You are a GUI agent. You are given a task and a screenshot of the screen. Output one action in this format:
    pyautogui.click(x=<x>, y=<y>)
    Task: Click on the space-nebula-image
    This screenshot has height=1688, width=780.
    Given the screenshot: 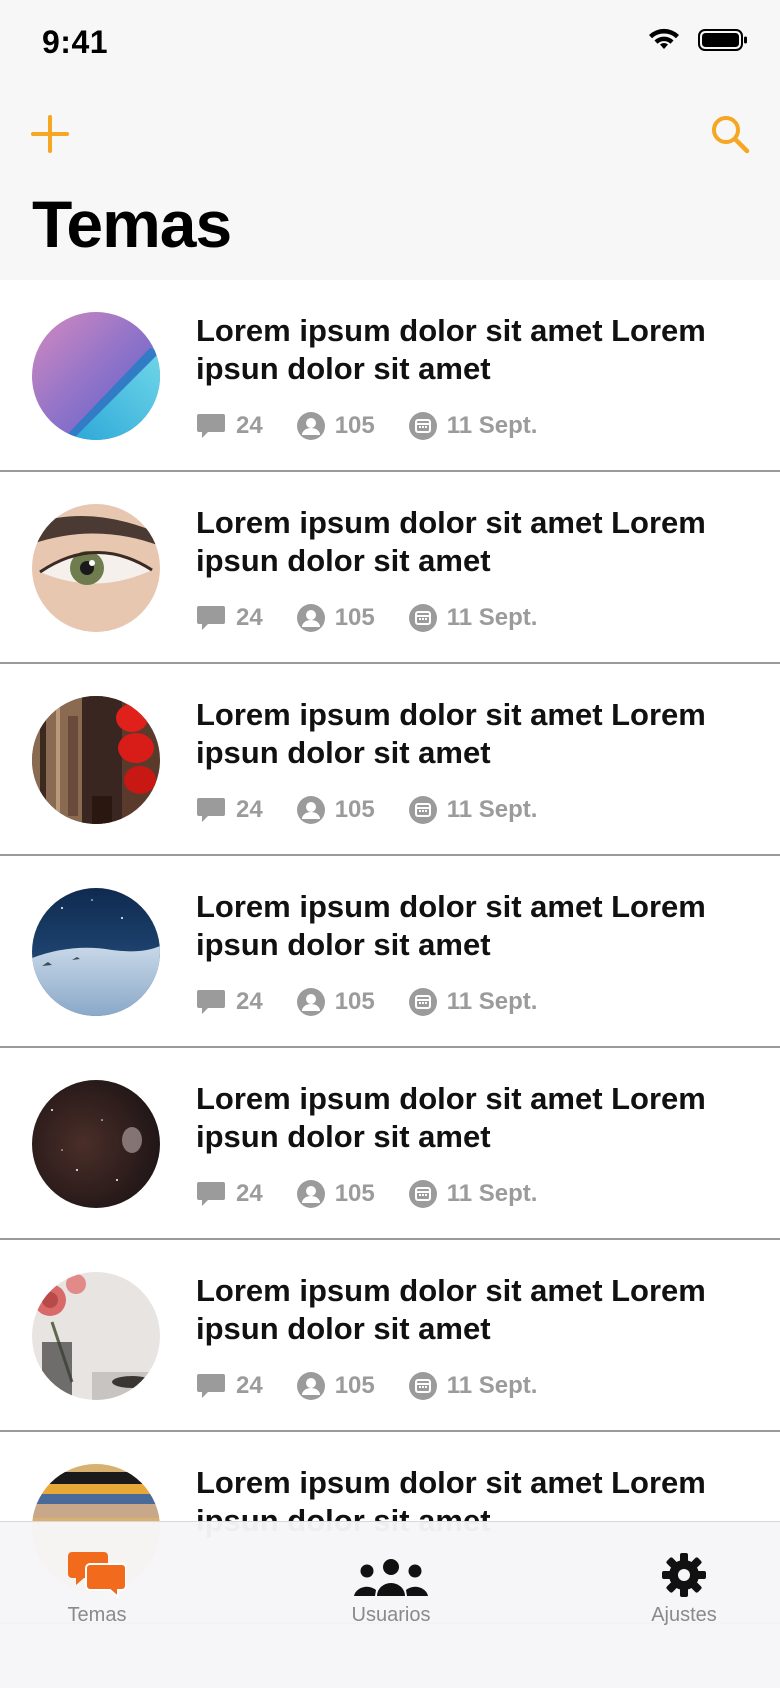 What is the action you would take?
    pyautogui.click(x=96, y=1144)
    